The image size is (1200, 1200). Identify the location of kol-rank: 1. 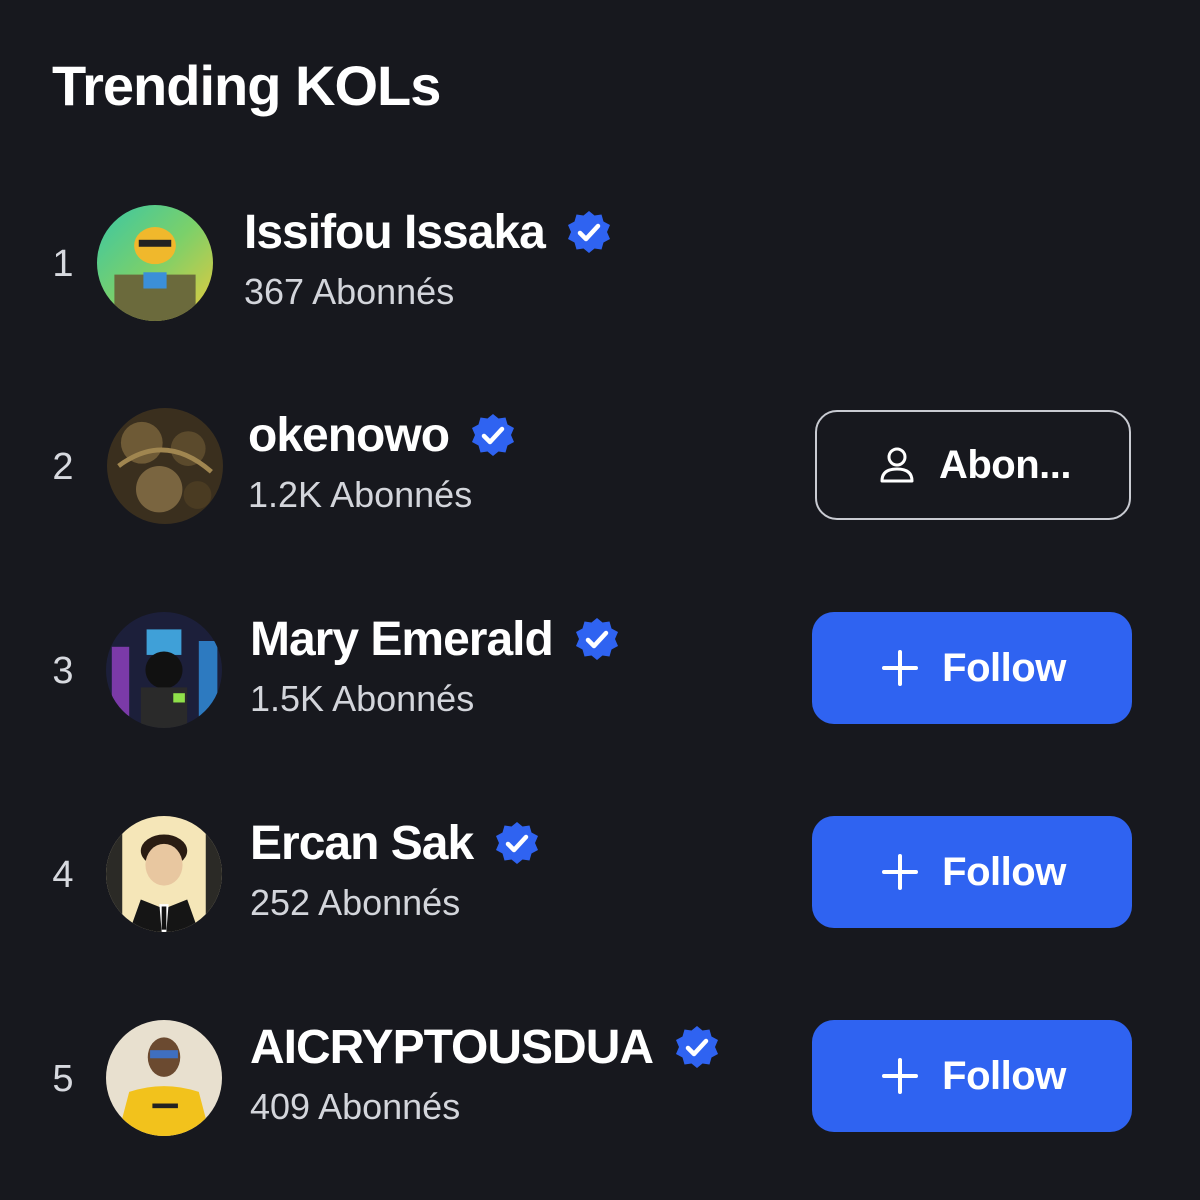
(63, 264).